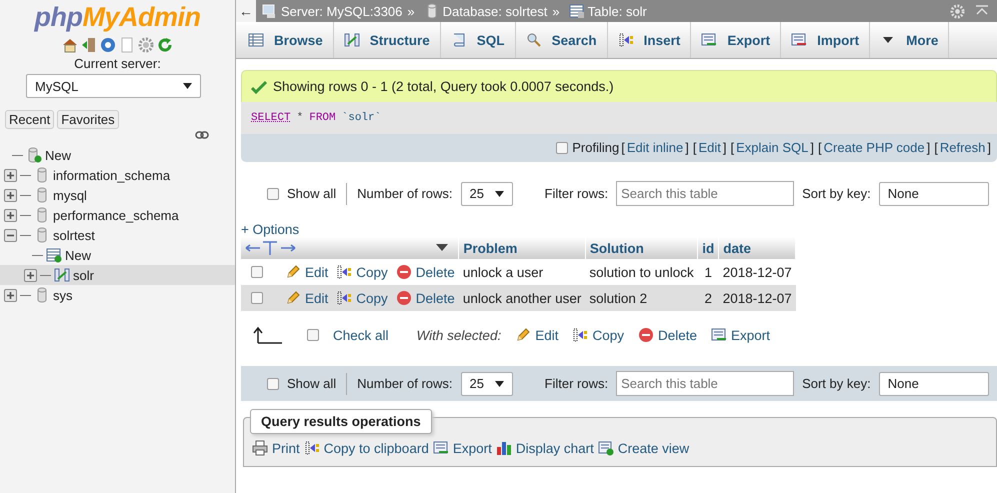 This screenshot has height=493, width=997. What do you see at coordinates (116, 215) in the screenshot?
I see `tree-item: performance_schema` at bounding box center [116, 215].